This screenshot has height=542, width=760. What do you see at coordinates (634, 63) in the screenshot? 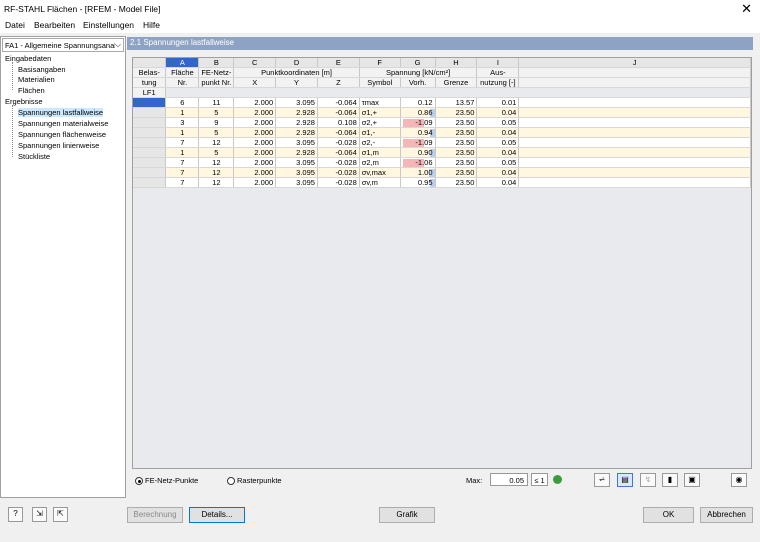
I see `col-letter-j: J` at bounding box center [634, 63].